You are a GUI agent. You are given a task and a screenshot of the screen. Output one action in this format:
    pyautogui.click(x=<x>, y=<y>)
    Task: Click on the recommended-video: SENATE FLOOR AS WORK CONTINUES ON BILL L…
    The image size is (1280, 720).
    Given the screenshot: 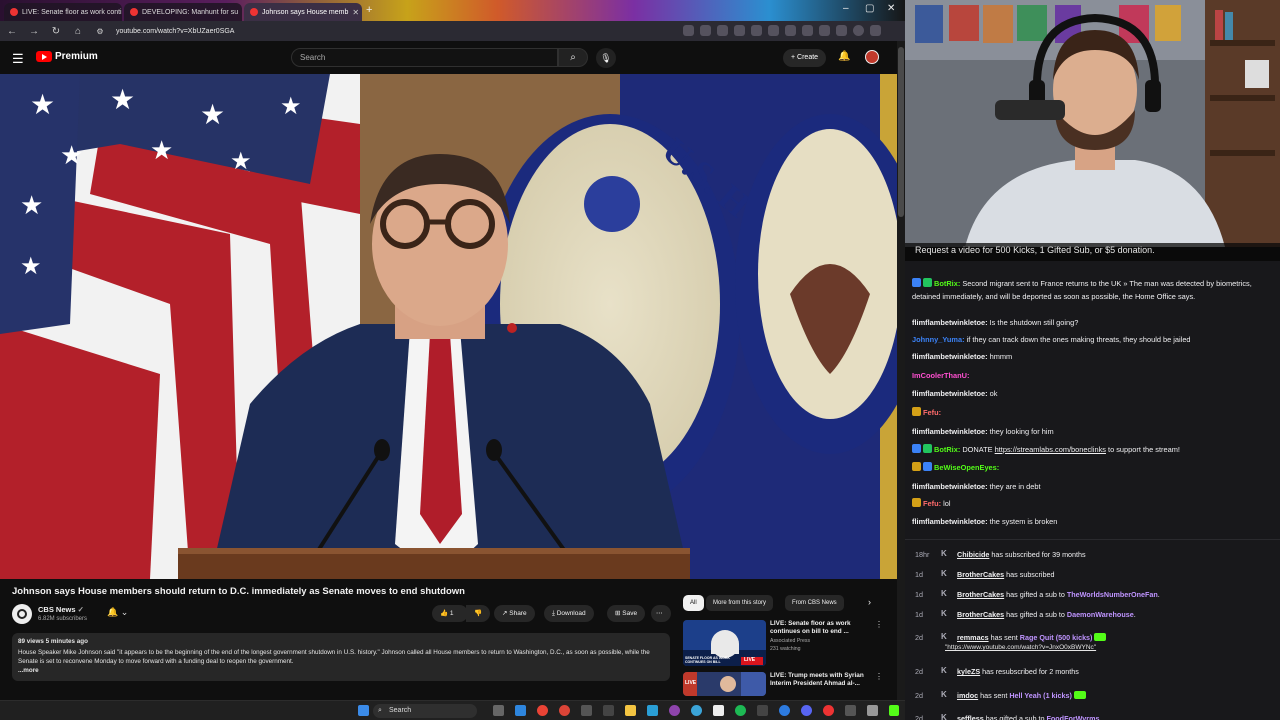 What is the action you would take?
    pyautogui.click(x=783, y=644)
    